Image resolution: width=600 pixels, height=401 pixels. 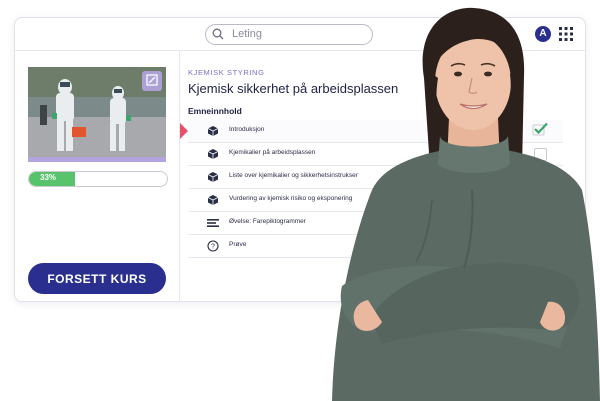 What do you see at coordinates (97, 278) in the screenshot?
I see `continue-course-button: FORSETT KURS` at bounding box center [97, 278].